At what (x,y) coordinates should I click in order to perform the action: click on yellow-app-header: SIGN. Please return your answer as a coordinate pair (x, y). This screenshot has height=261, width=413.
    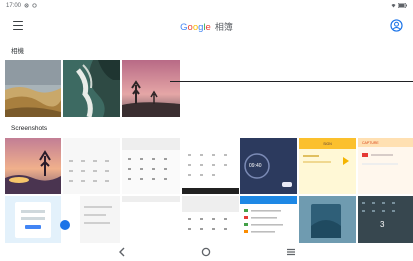
    Looking at the image, I should click on (327, 143).